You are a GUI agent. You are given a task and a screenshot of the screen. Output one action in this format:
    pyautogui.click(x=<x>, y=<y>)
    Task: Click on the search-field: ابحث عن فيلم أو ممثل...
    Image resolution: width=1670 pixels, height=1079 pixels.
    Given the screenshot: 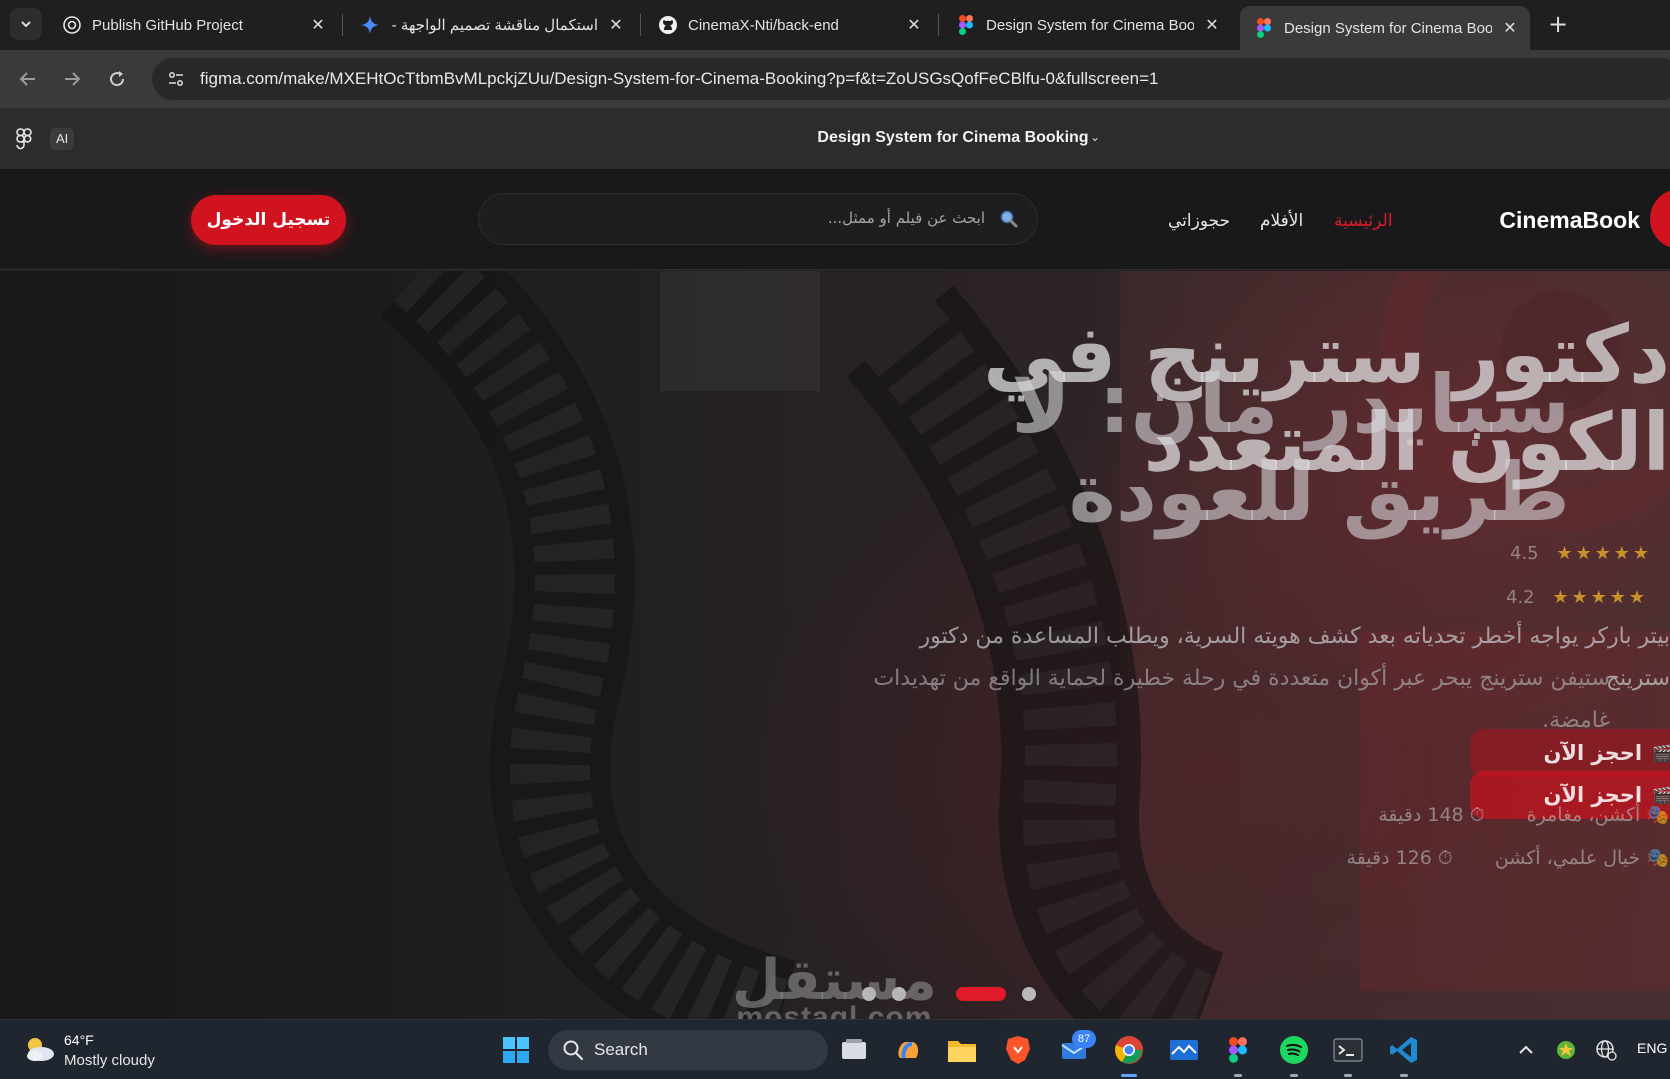 What is the action you would take?
    pyautogui.click(x=758, y=219)
    